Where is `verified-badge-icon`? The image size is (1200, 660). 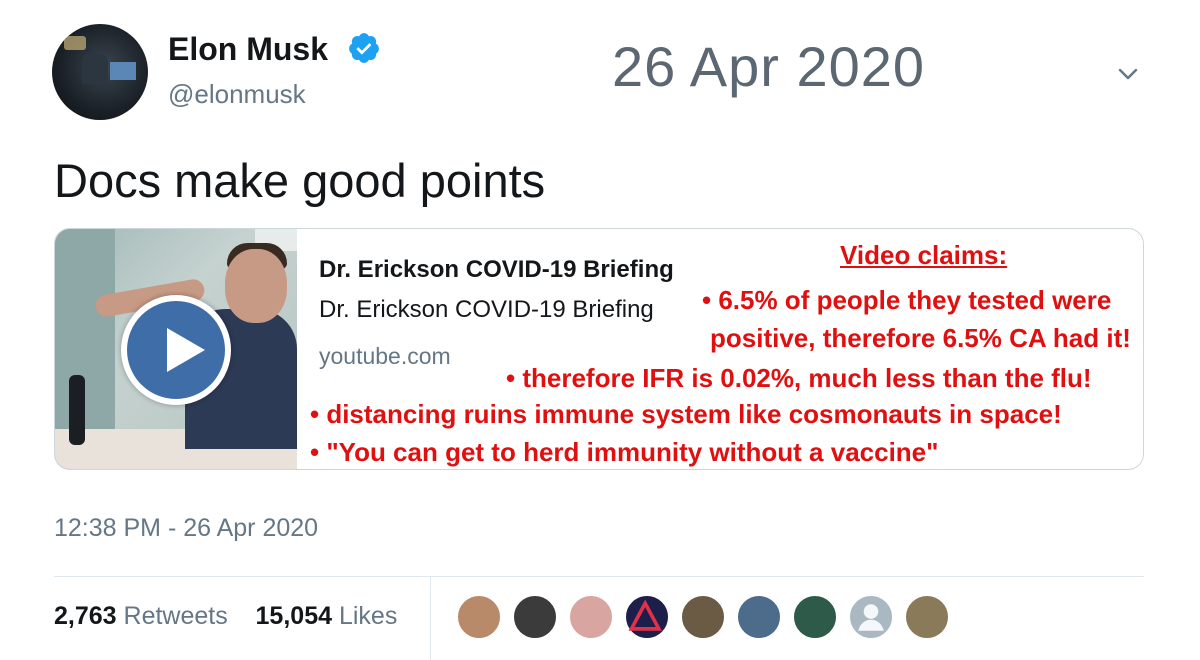 verified-badge-icon is located at coordinates (364, 48).